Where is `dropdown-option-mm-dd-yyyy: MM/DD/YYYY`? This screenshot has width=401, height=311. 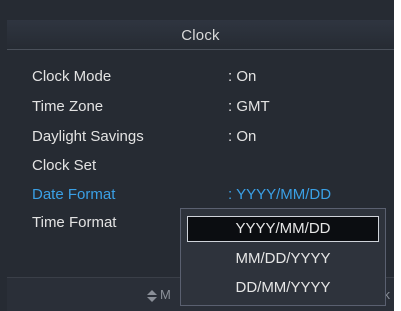 dropdown-option-mm-dd-yyyy: MM/DD/YYYY is located at coordinates (283, 259).